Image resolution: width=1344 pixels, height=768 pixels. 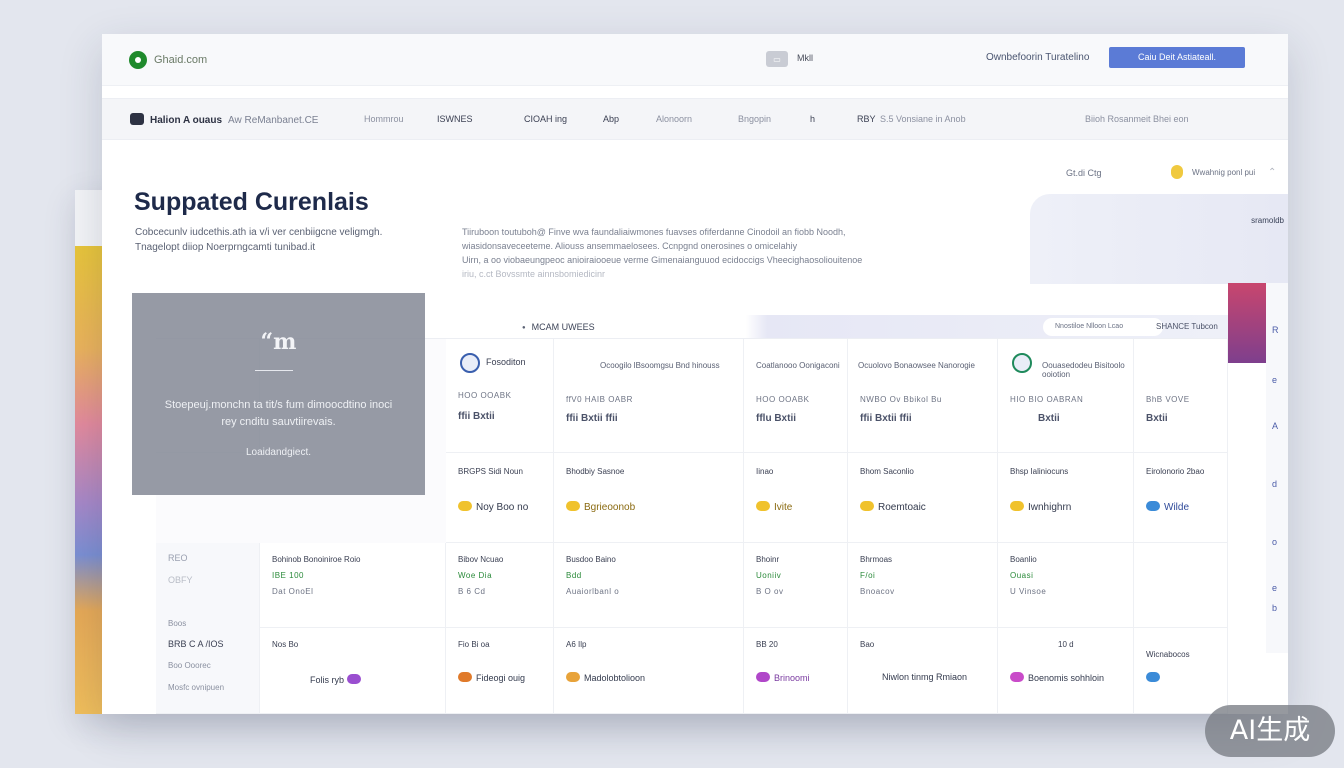 What do you see at coordinates (1181, 671) in the screenshot?
I see `grid-cell: Wicnabocos` at bounding box center [1181, 671].